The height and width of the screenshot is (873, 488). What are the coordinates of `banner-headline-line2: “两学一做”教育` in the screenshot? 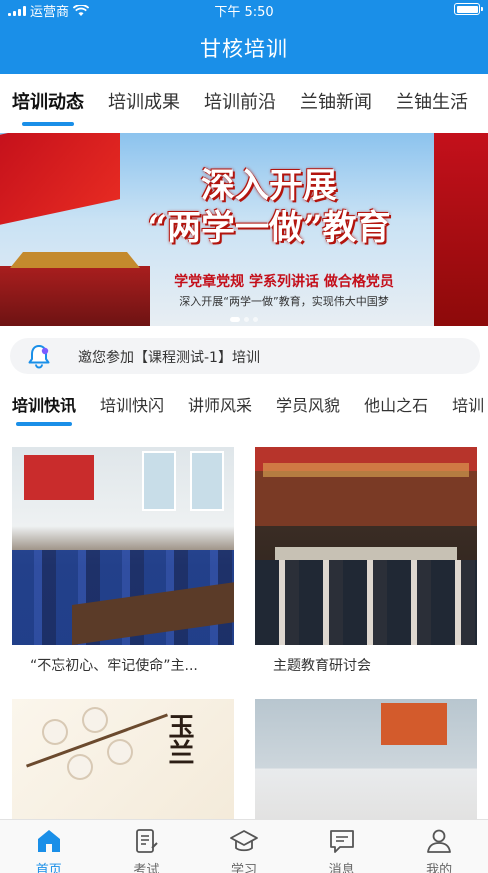 It's located at (269, 228).